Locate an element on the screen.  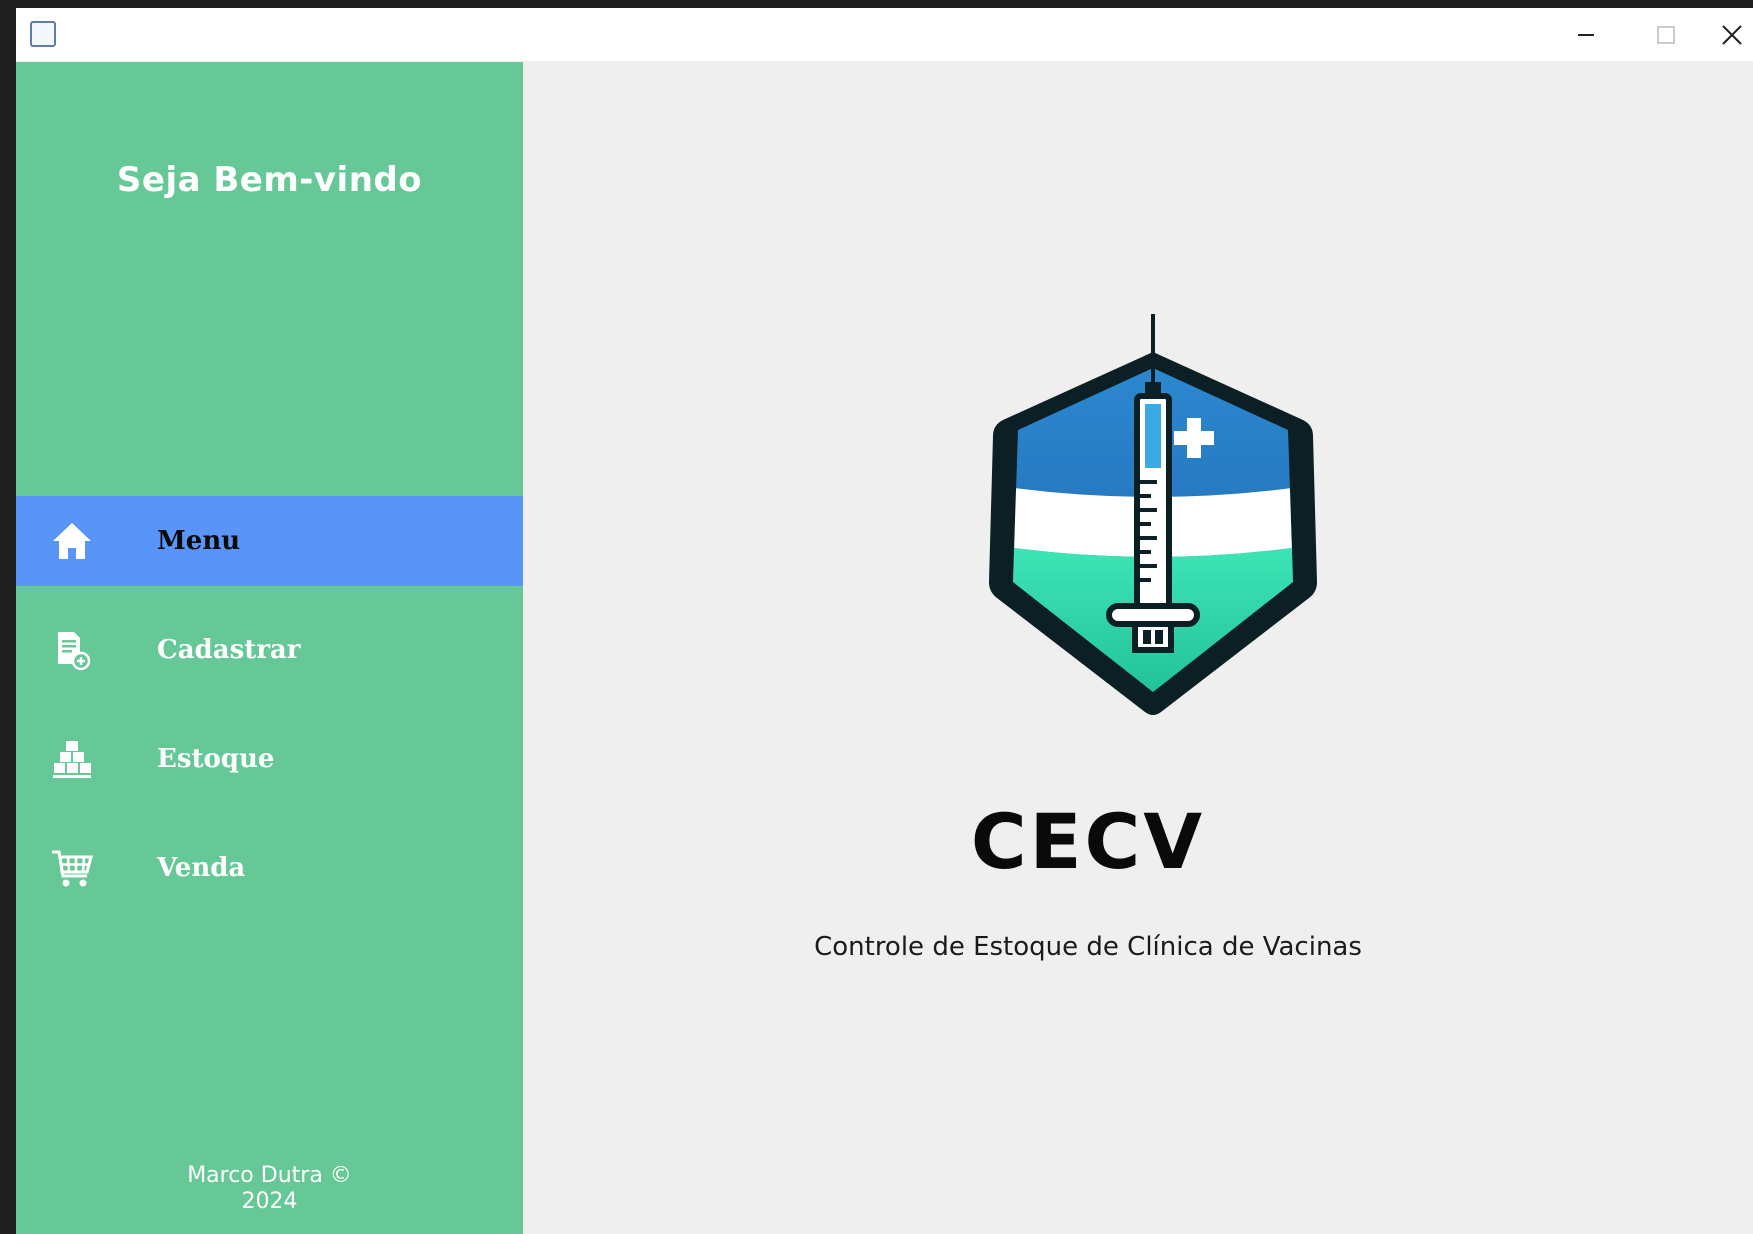
close-icon is located at coordinates (1732, 34).